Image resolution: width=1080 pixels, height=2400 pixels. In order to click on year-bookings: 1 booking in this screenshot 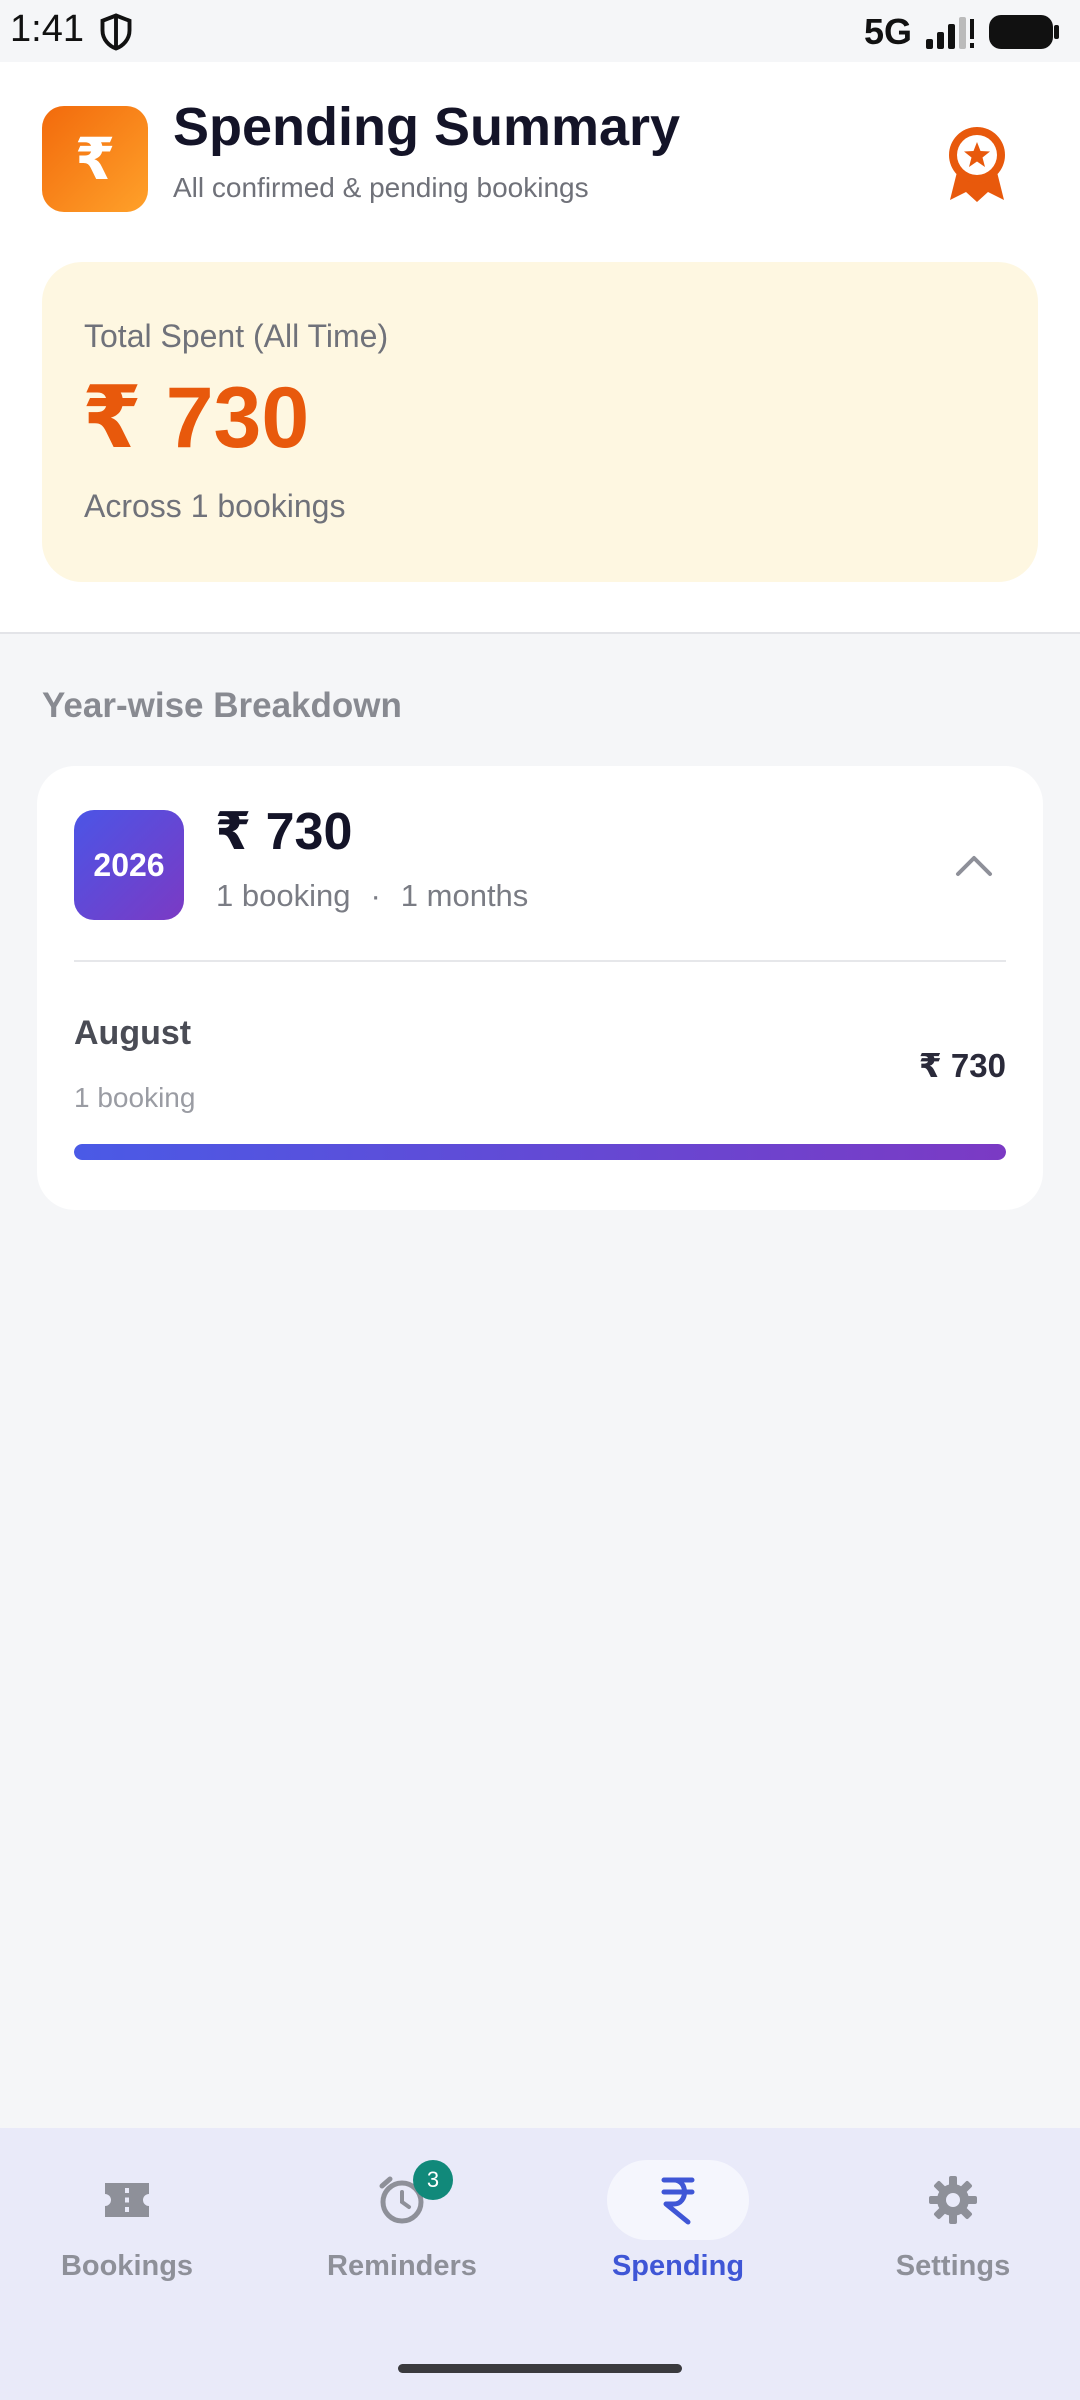, I will do `click(283, 895)`.